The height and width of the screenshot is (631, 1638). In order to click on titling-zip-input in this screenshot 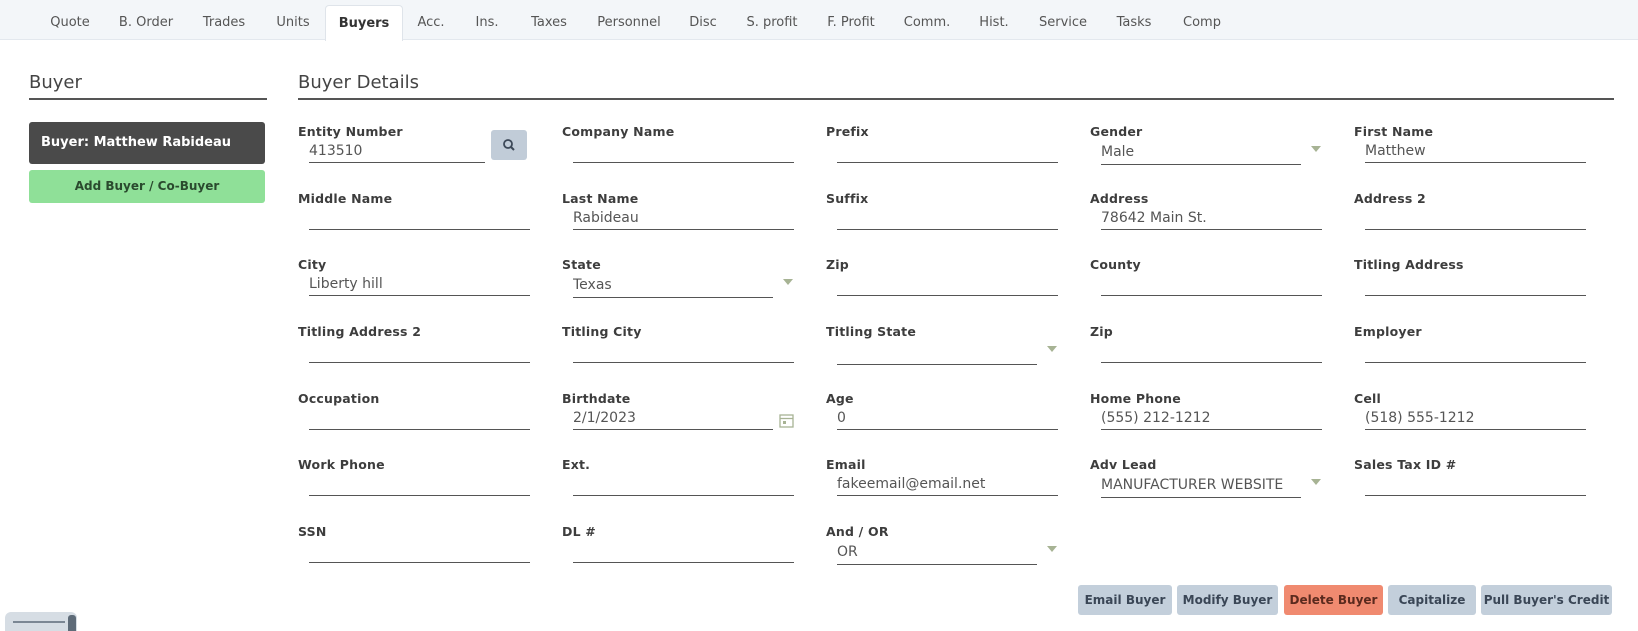, I will do `click(1211, 351)`.